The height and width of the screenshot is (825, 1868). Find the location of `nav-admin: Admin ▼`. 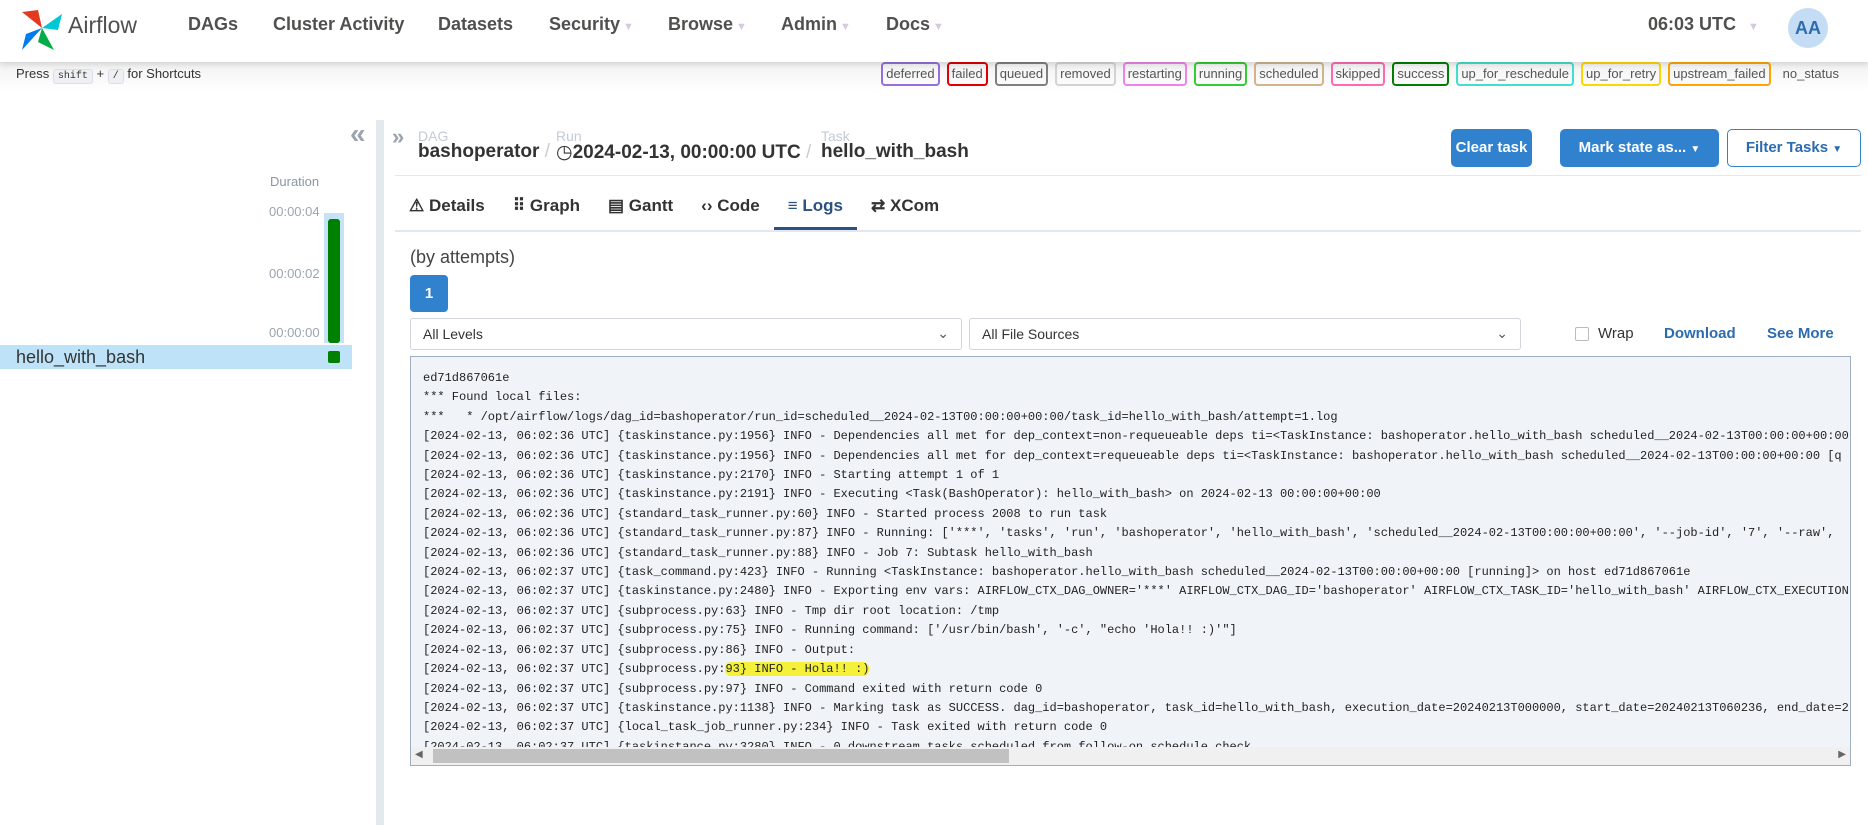

nav-admin: Admin ▼ is located at coordinates (816, 24).